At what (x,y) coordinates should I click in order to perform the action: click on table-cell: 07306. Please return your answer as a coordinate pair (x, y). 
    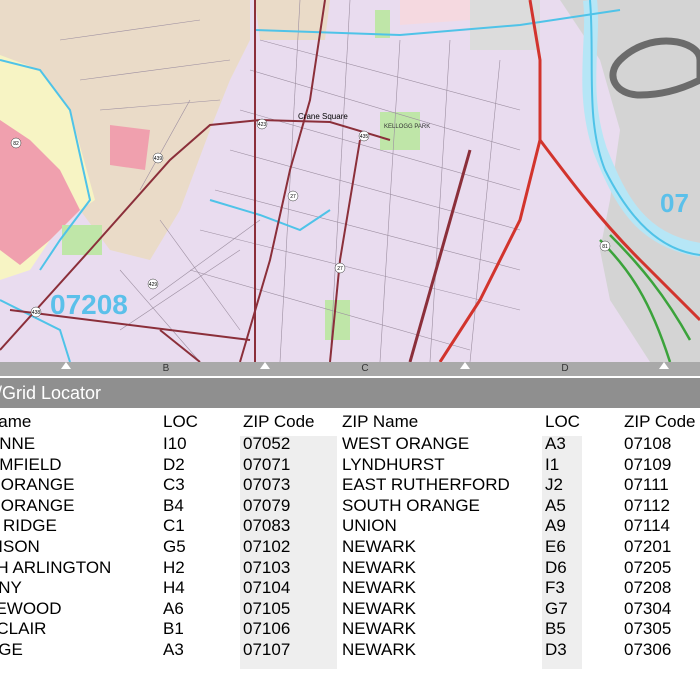
    Looking at the image, I should click on (648, 649).